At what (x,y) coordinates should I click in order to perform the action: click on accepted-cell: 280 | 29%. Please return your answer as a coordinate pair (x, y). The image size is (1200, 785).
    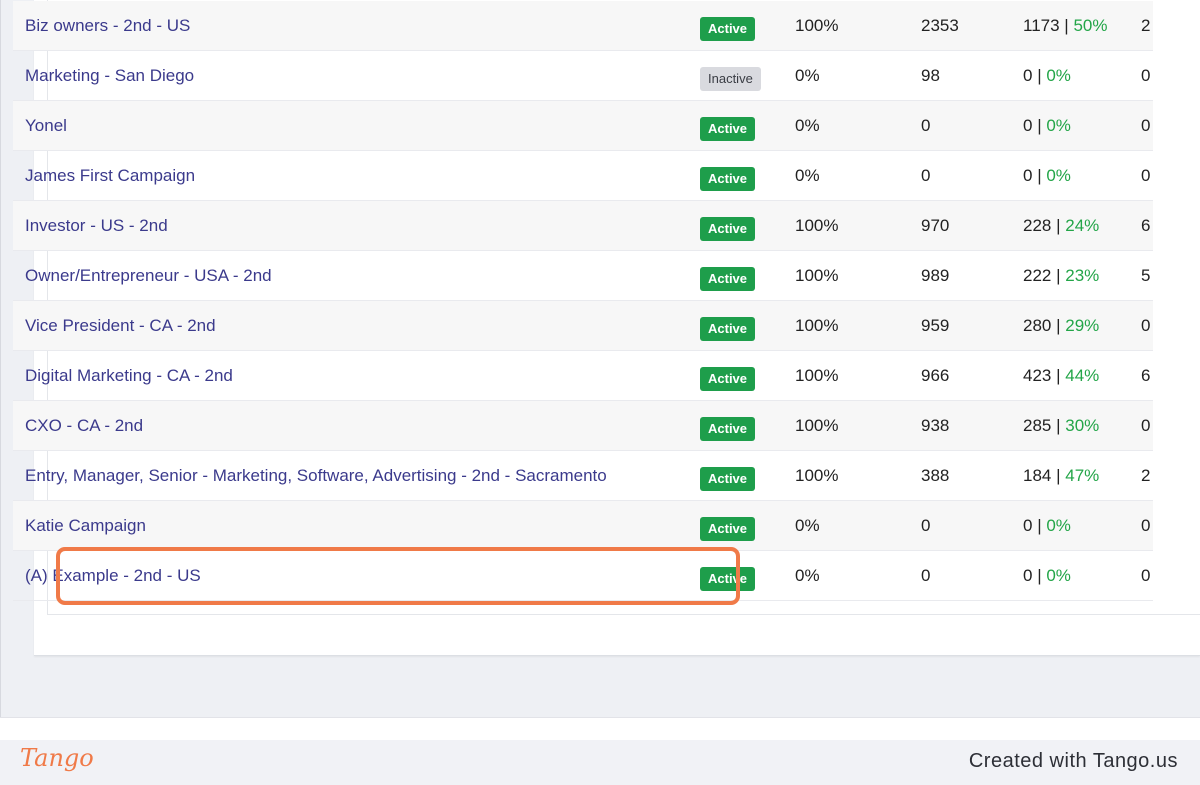
    Looking at the image, I should click on (1061, 326).